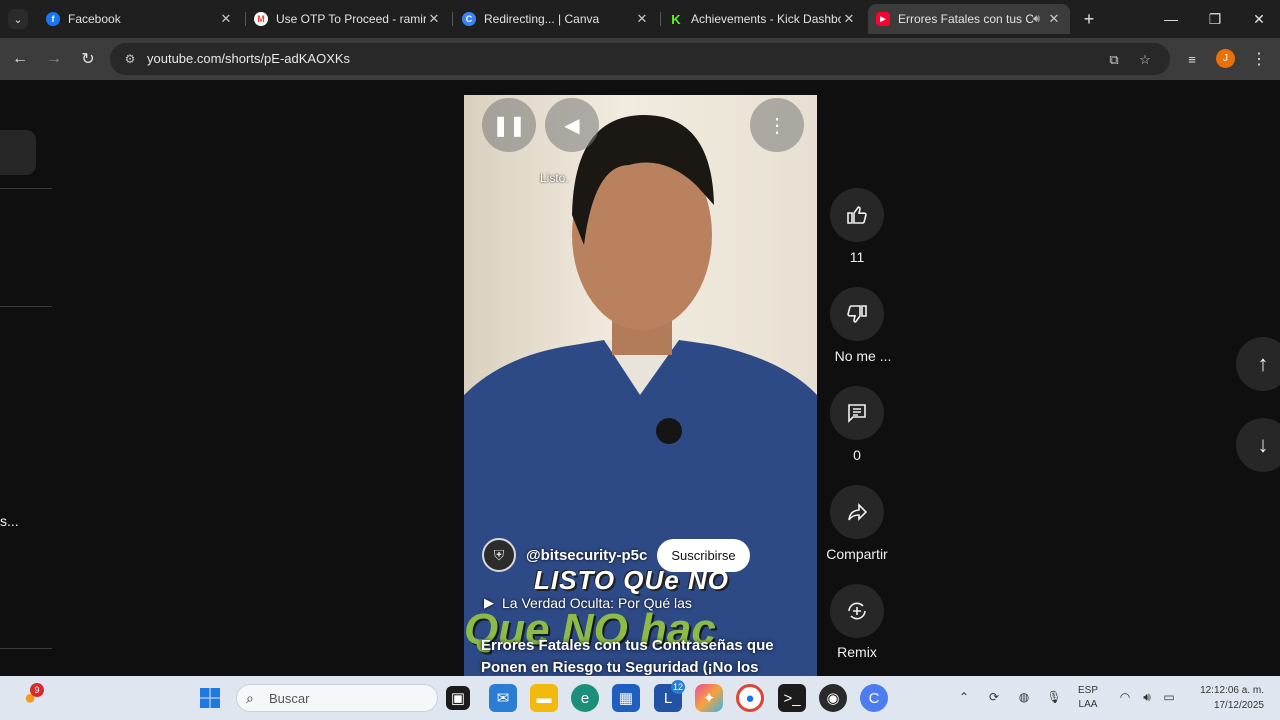  Describe the element at coordinates (1215, 19) in the screenshot. I see `restore-button: ❐` at that location.